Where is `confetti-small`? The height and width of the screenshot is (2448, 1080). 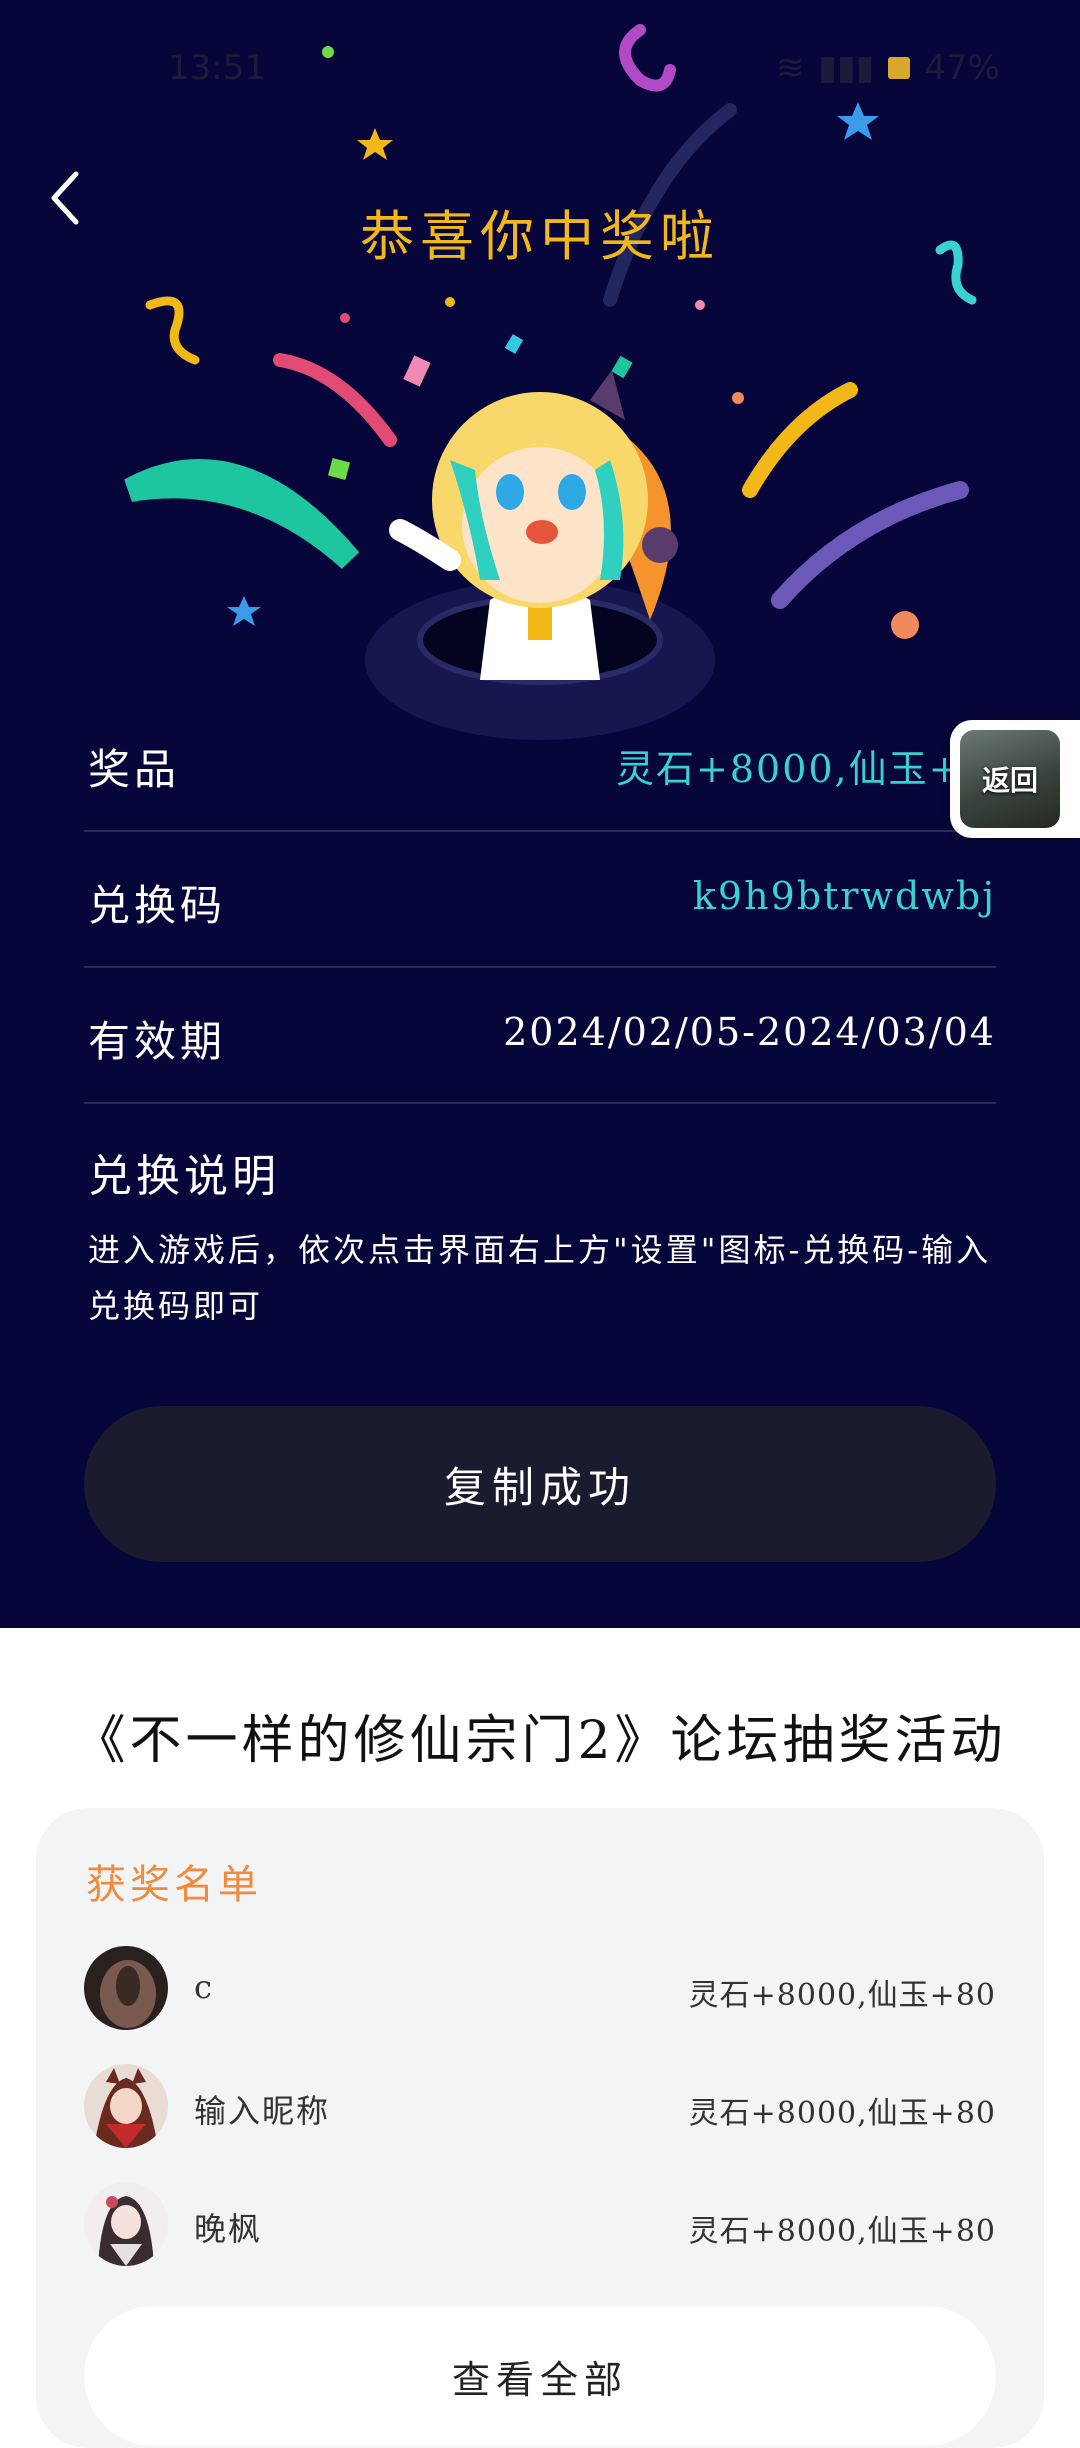
confetti-small is located at coordinates (450, 302).